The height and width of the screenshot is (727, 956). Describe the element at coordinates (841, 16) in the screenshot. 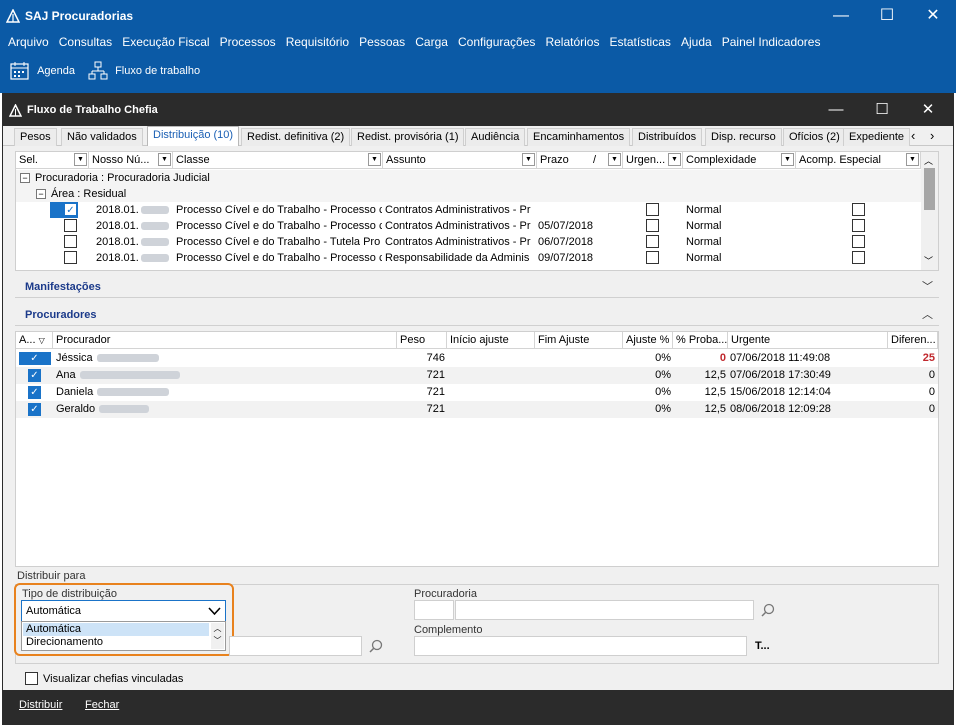

I see `minimize-button: —` at that location.